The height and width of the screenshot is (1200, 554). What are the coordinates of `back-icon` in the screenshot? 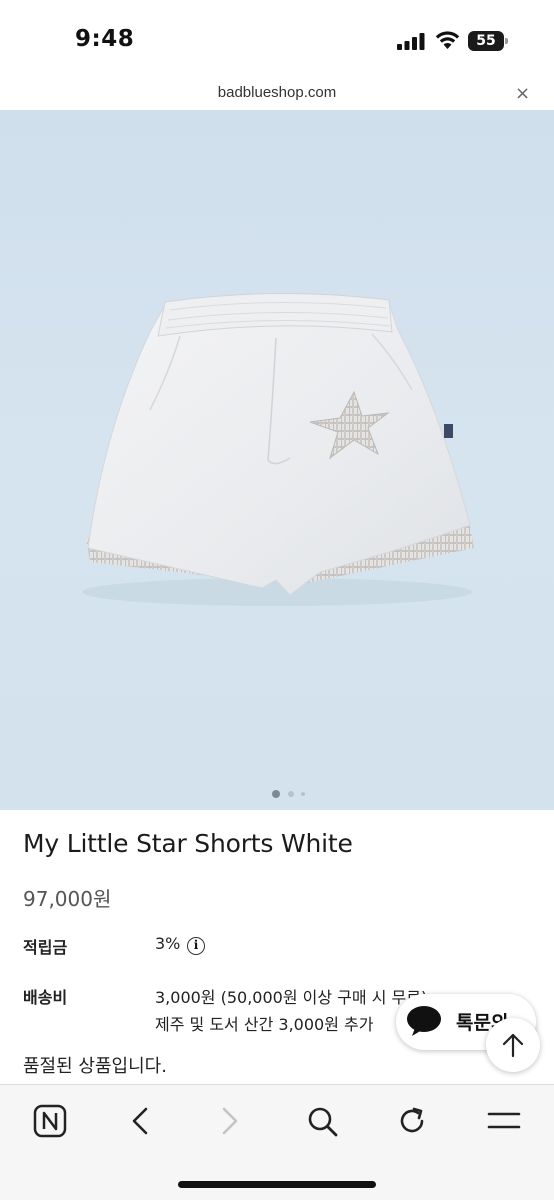 It's located at (140, 1121).